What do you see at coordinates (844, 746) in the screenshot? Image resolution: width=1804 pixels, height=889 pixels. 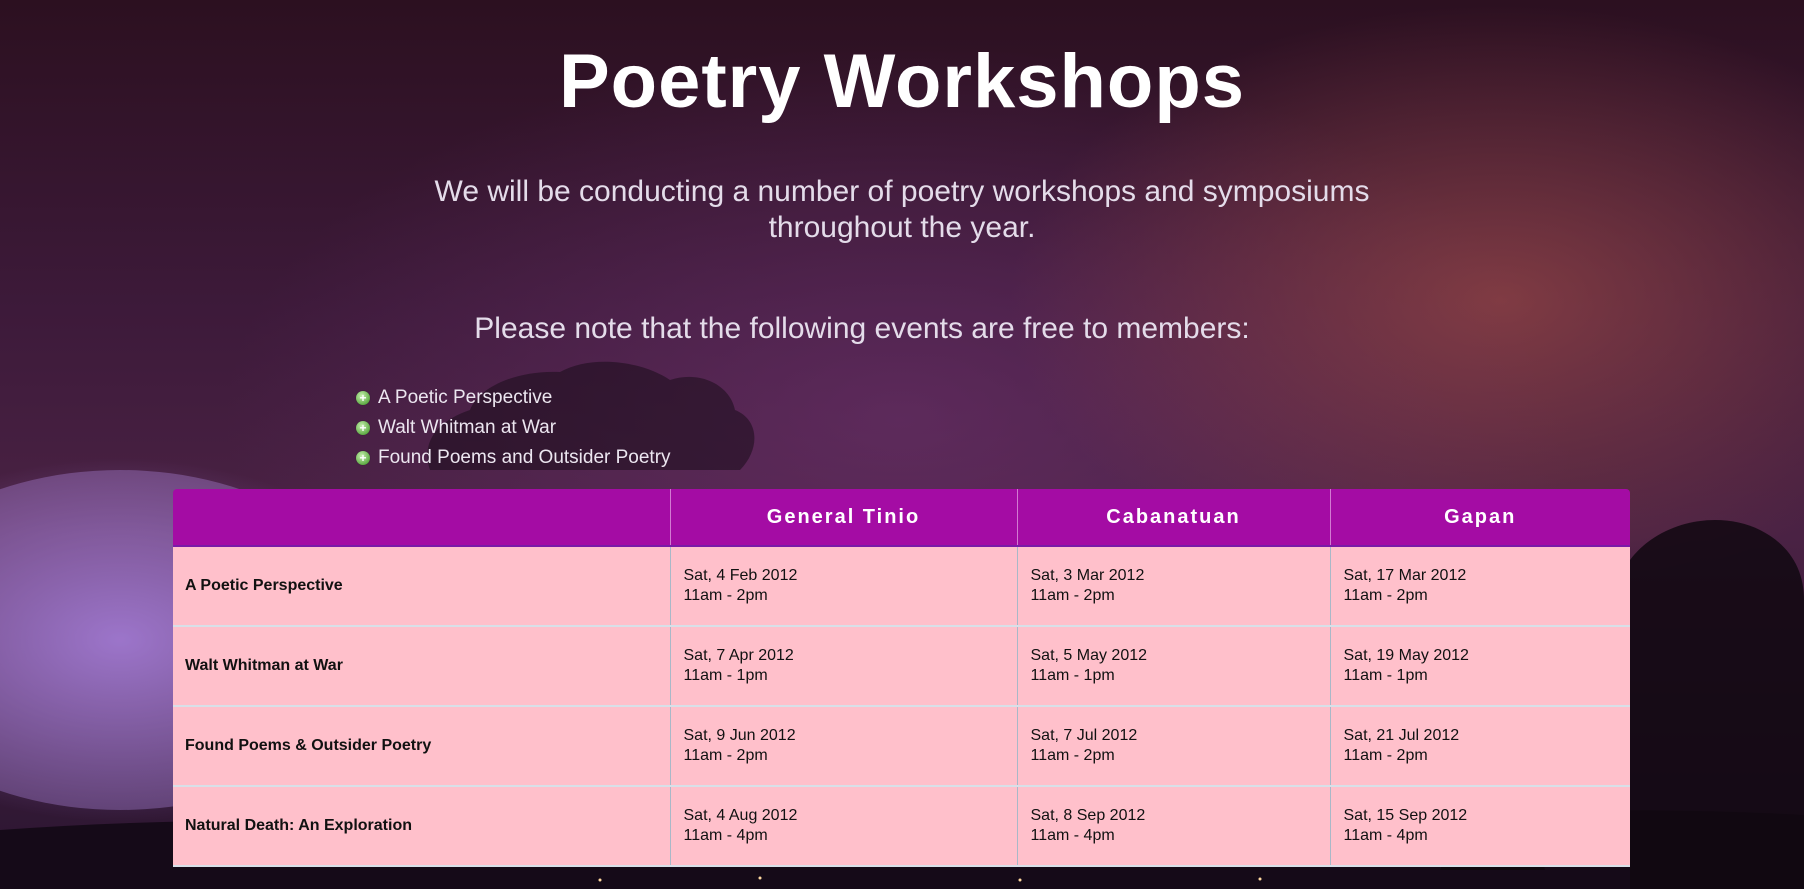 I see `session-cell: Sat, 9 Jun 2012 11am - 2pm` at bounding box center [844, 746].